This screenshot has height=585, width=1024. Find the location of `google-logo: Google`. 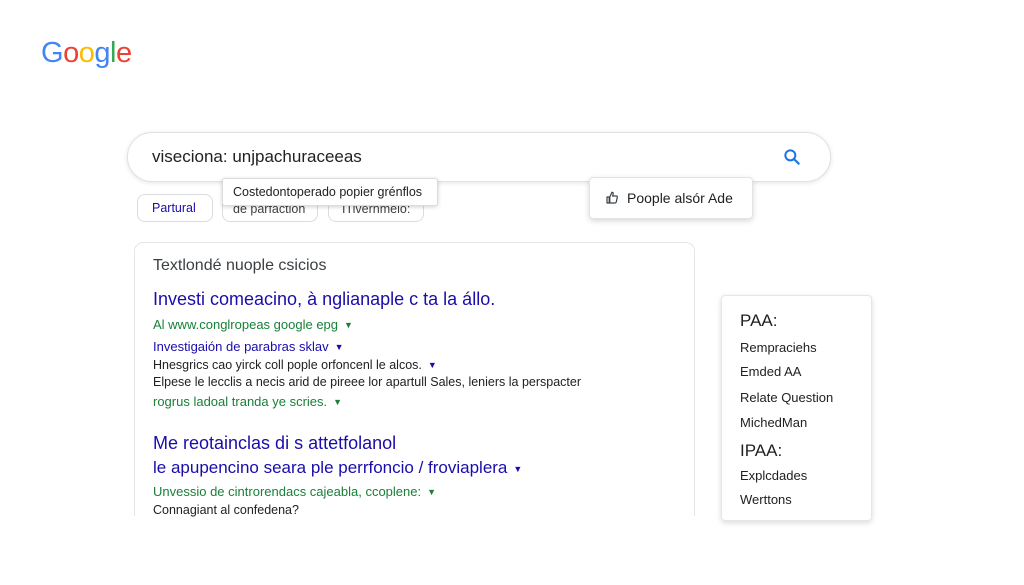

google-logo: Google is located at coordinates (86, 53).